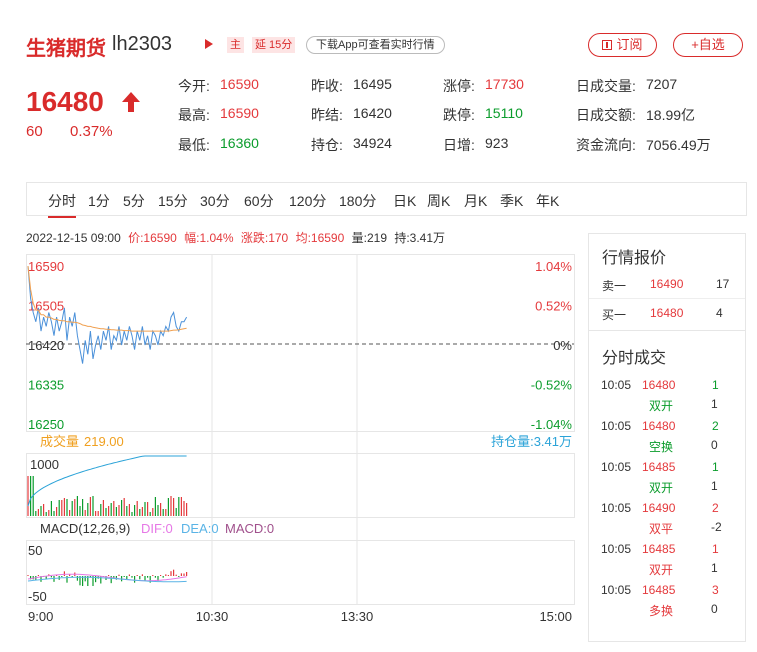  What do you see at coordinates (99, 201) in the screenshot?
I see `tab-1: 1分` at bounding box center [99, 201].